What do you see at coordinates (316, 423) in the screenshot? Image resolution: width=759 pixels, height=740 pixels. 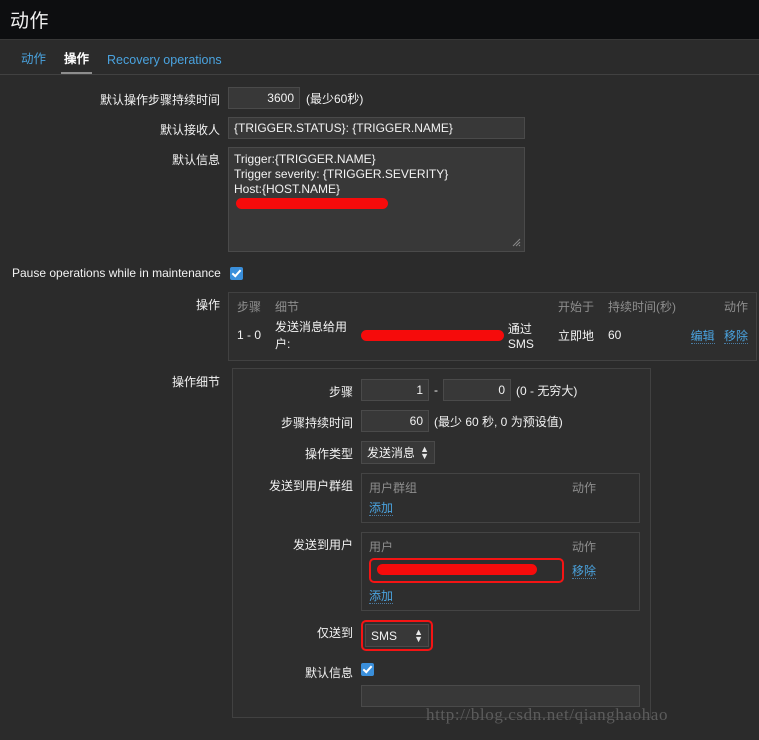 I see `label-step-duration: 步骤持续时间` at bounding box center [316, 423].